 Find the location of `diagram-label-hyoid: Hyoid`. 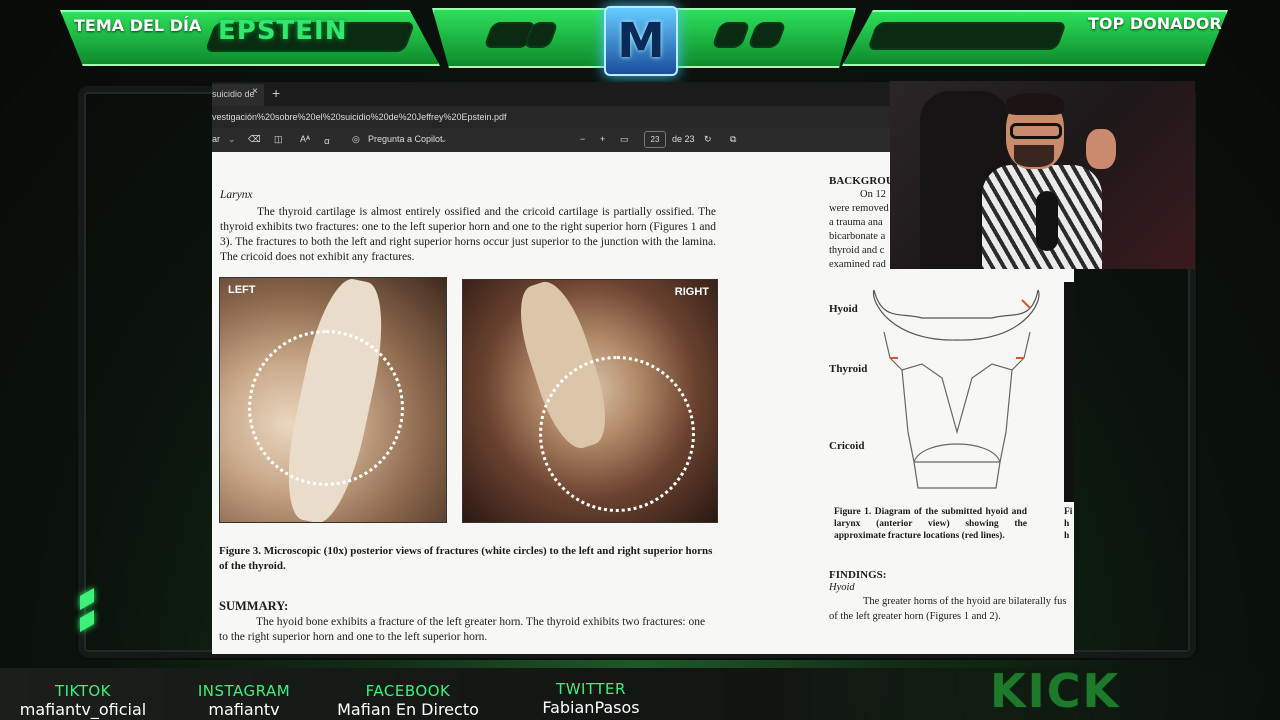

diagram-label-hyoid: Hyoid is located at coordinates (843, 309).